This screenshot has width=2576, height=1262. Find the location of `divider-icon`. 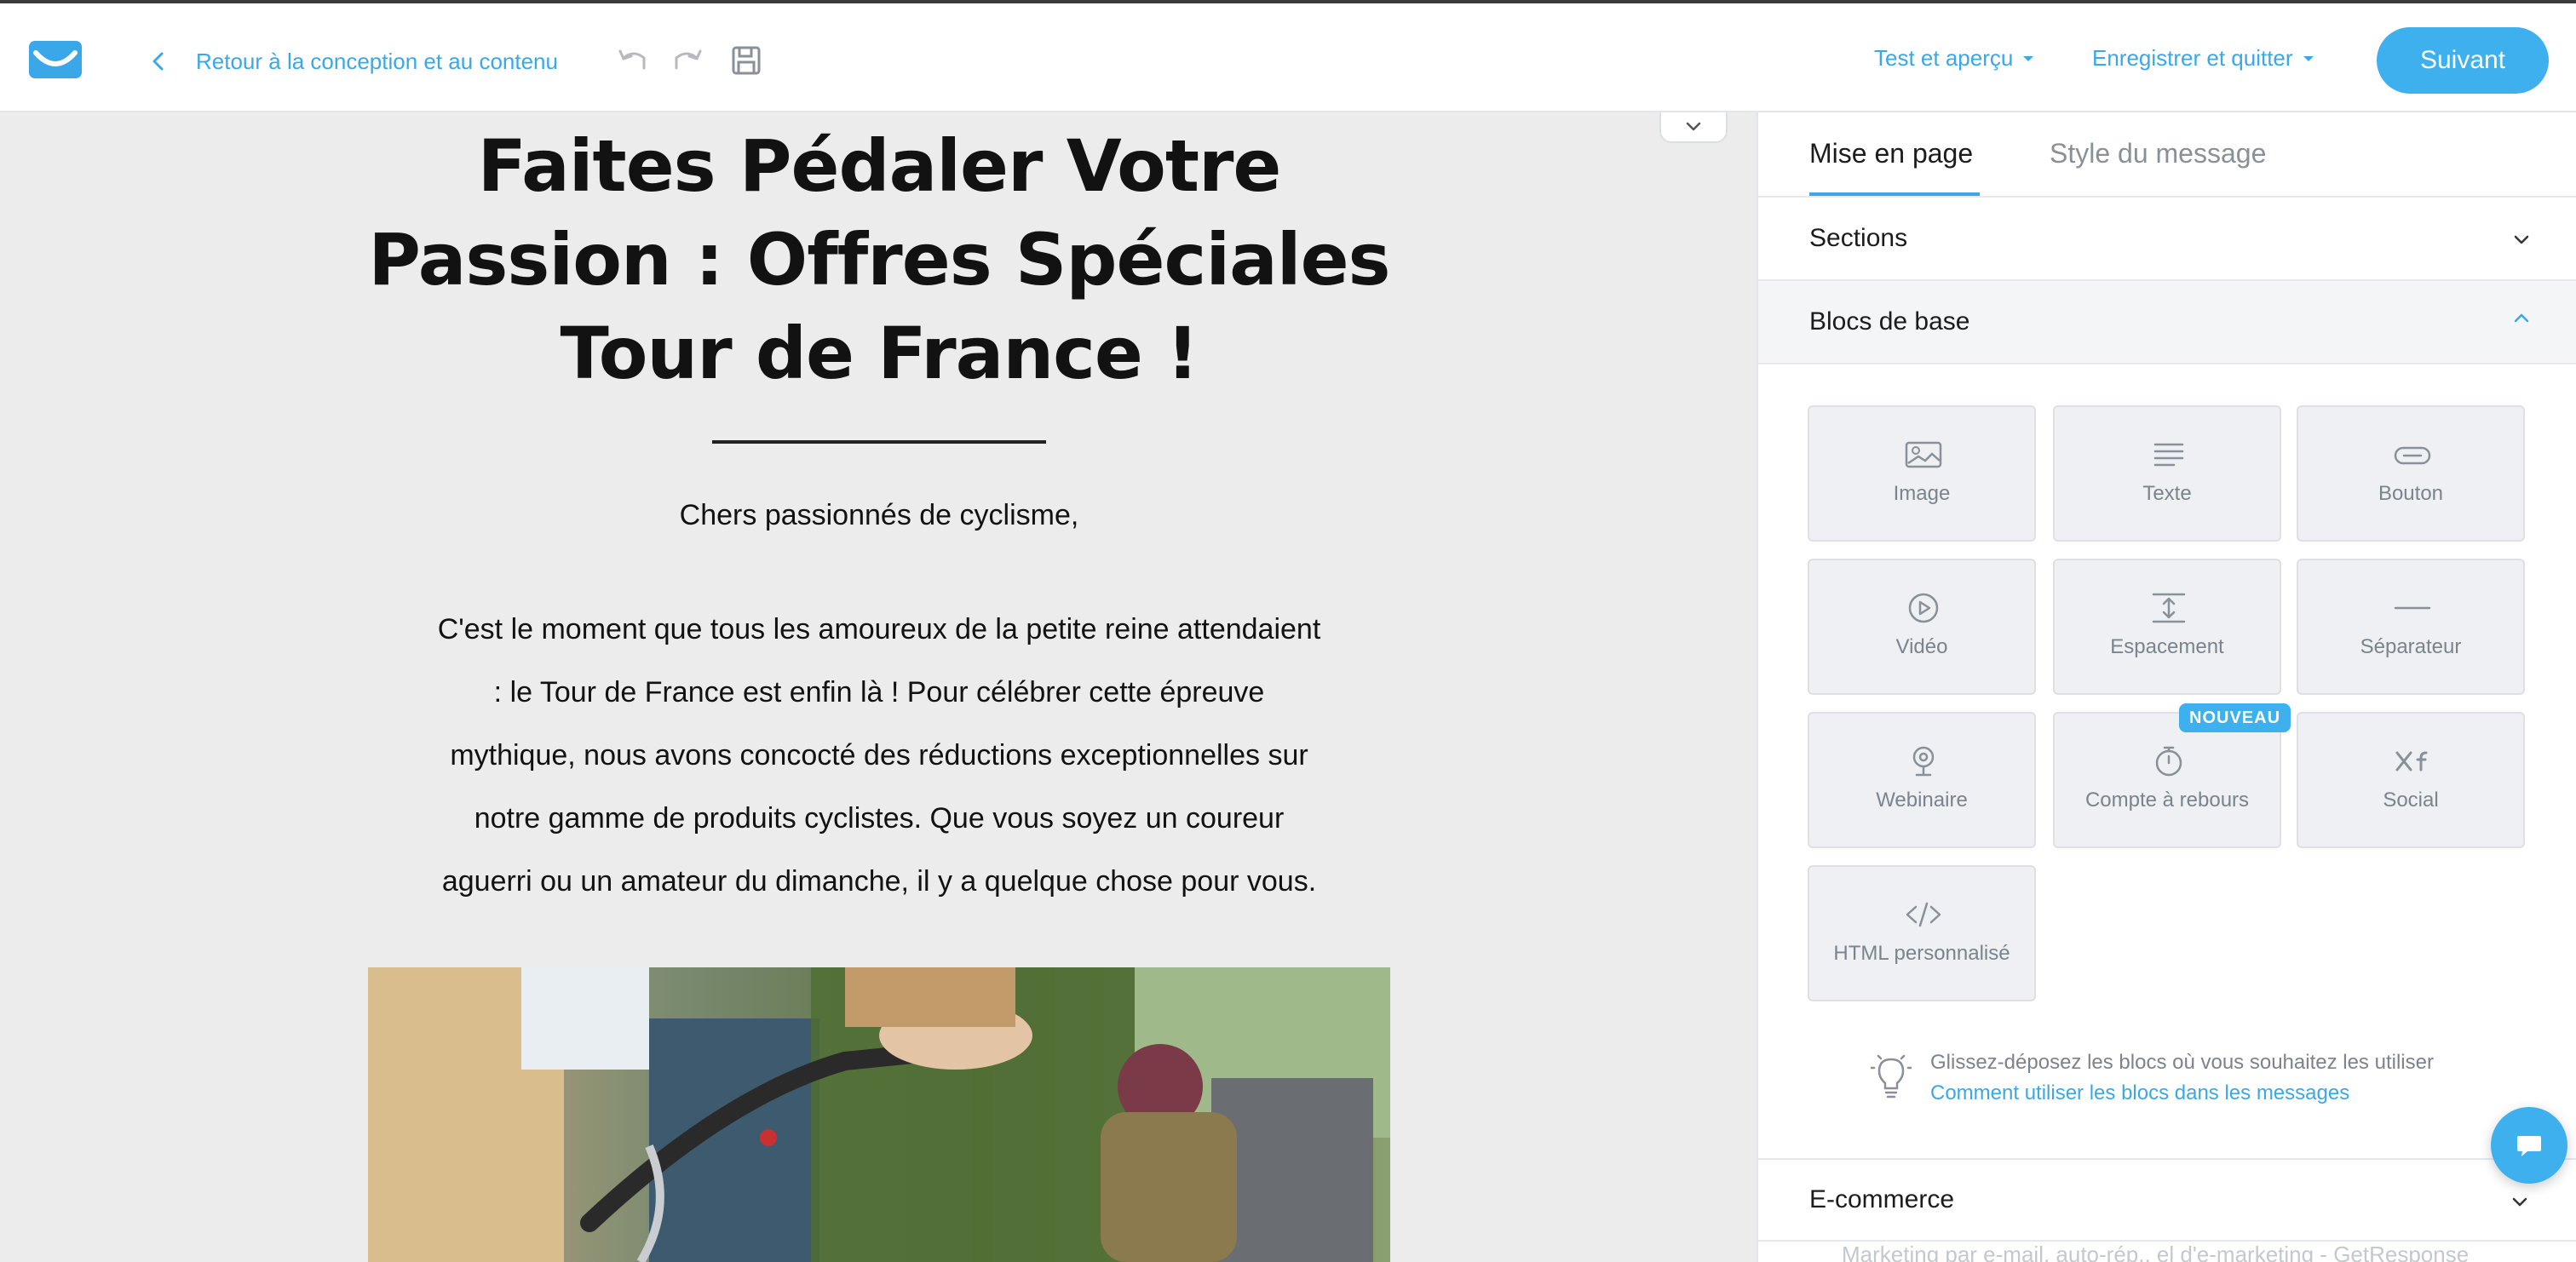

divider-icon is located at coordinates (2412, 608).